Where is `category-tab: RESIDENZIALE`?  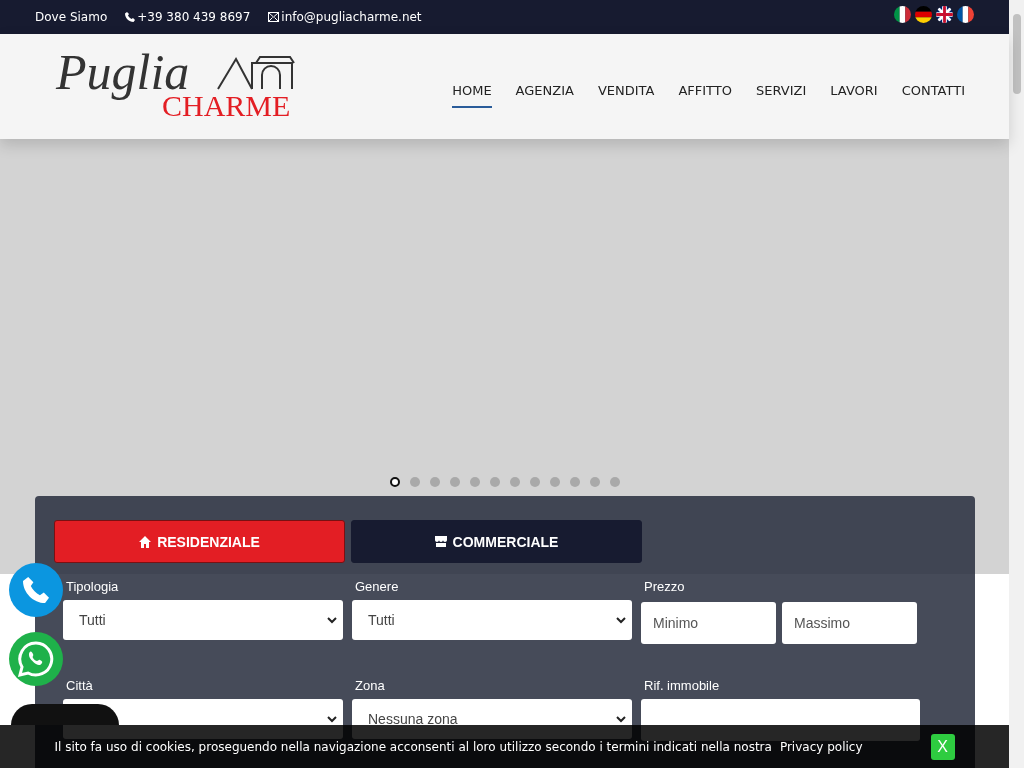
category-tab: RESIDENZIALE is located at coordinates (199, 541).